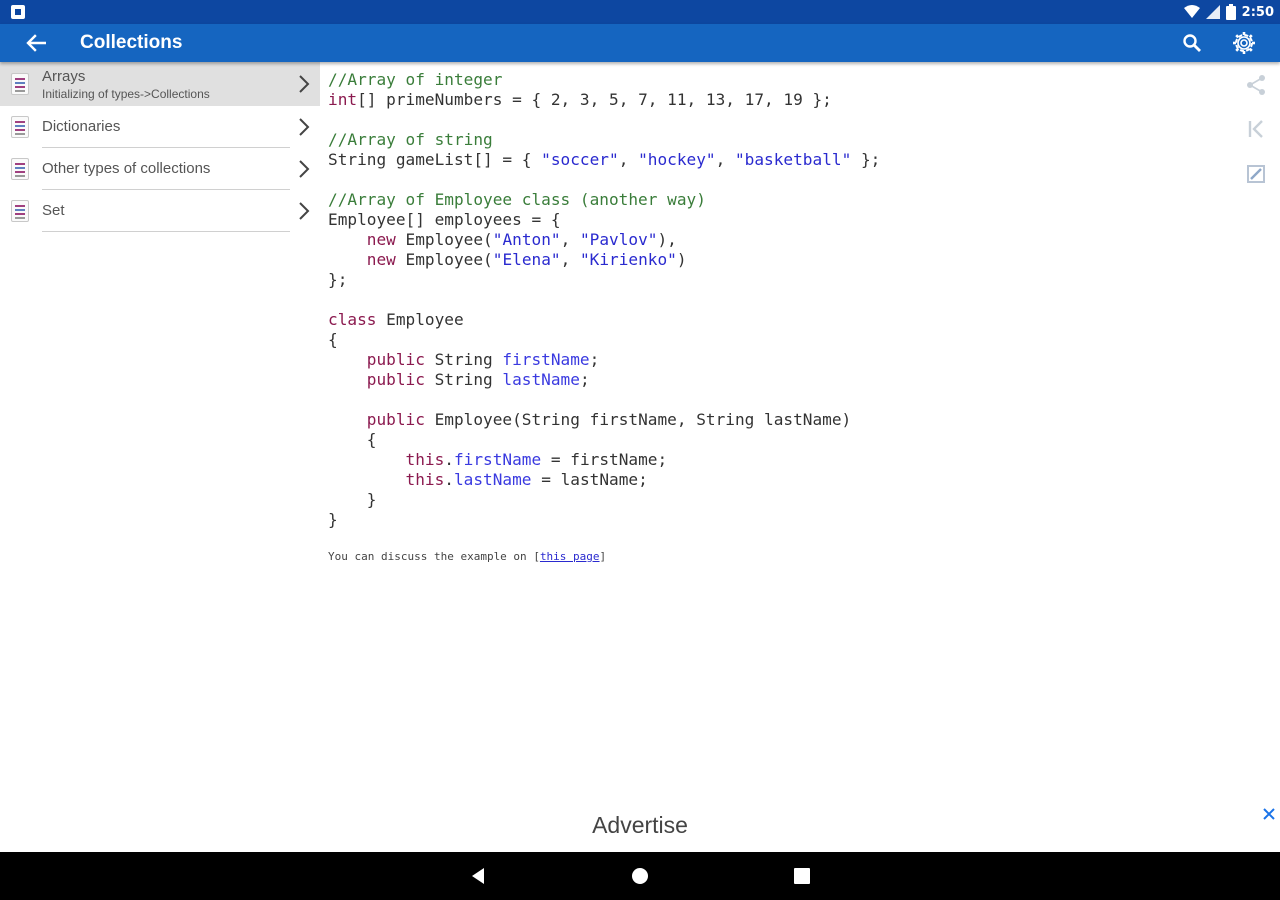 This screenshot has width=1280, height=900. I want to click on notification-icon, so click(18, 12).